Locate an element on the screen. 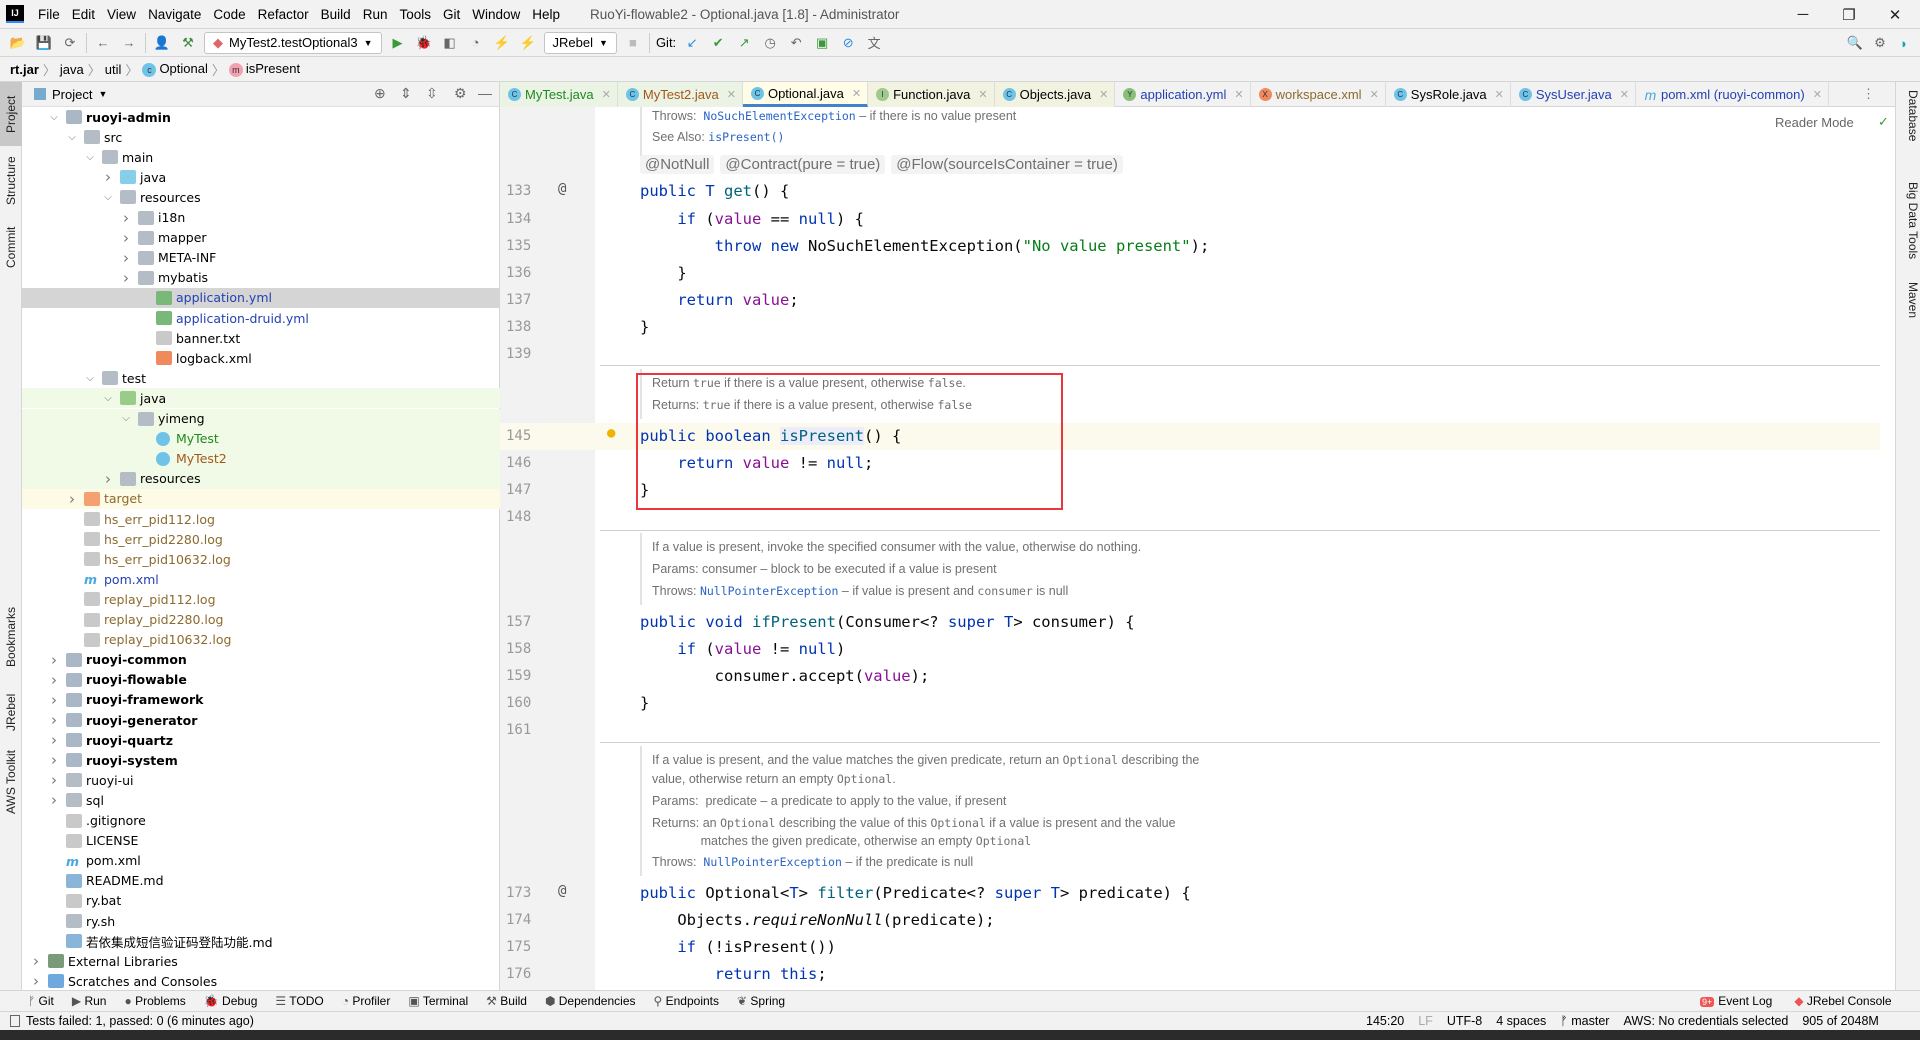  menu-navigate: Navigate is located at coordinates (174, 14).